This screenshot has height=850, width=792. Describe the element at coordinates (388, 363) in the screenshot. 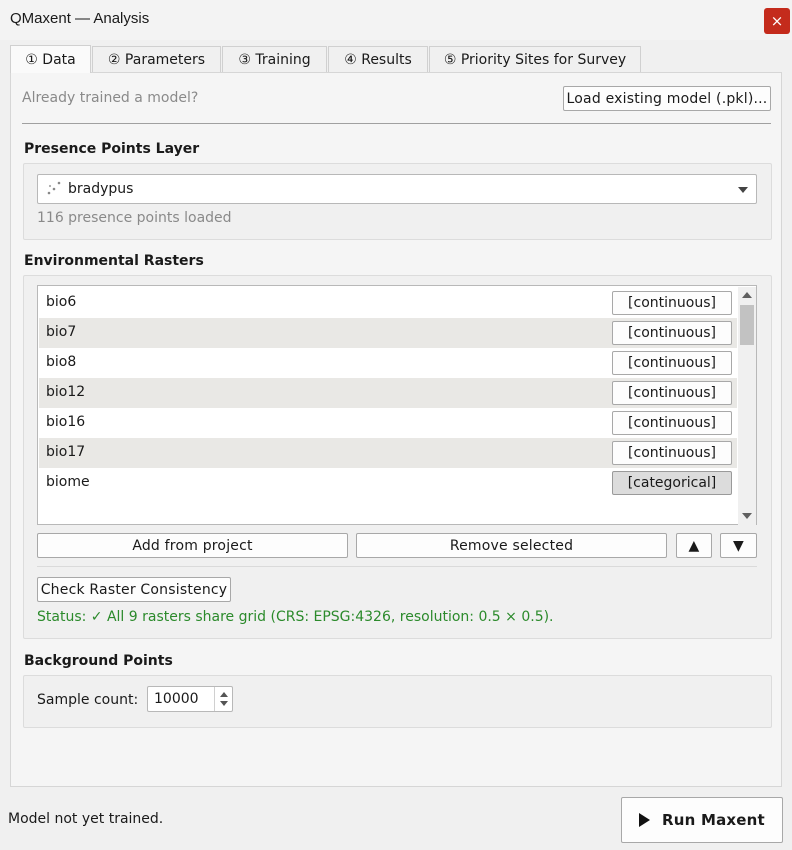

I see `raster-row: bio8 [continuous]` at that location.